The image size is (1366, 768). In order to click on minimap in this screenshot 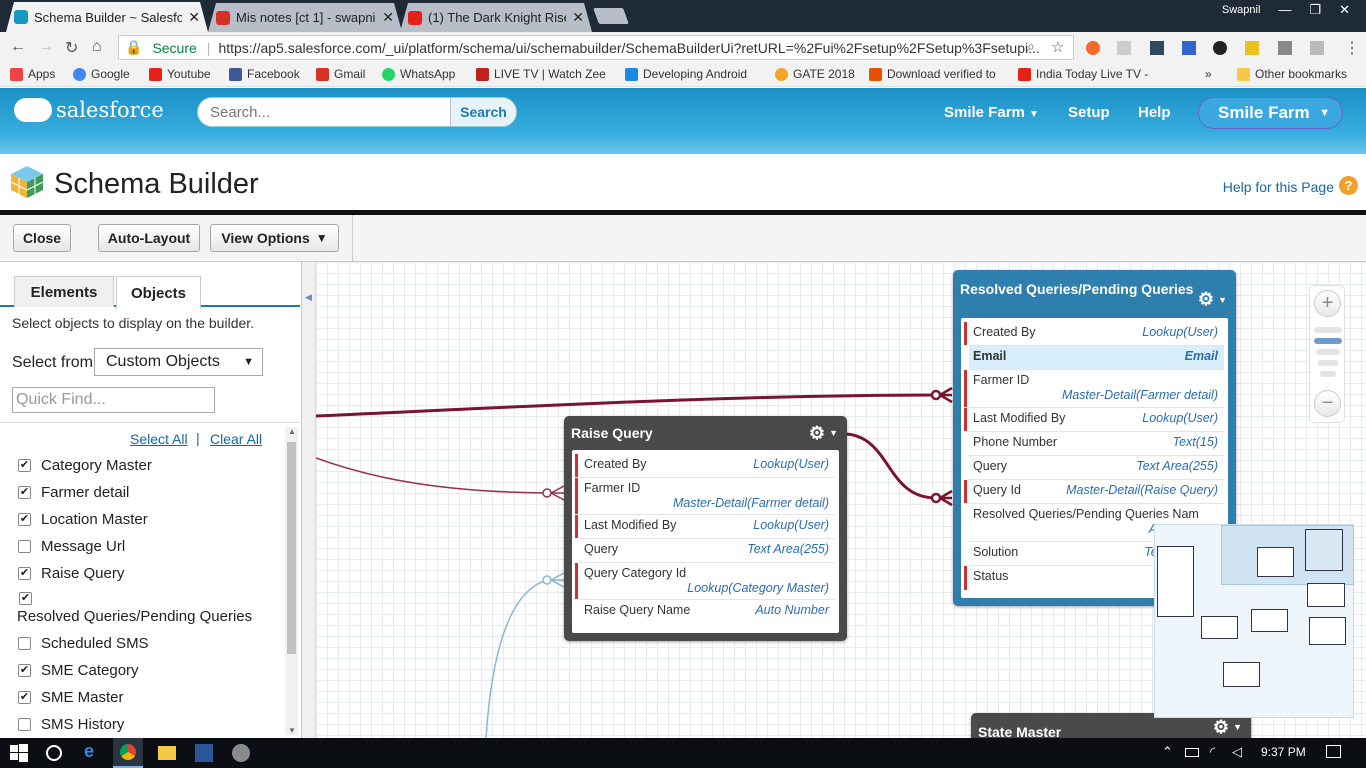, I will do `click(1254, 621)`.